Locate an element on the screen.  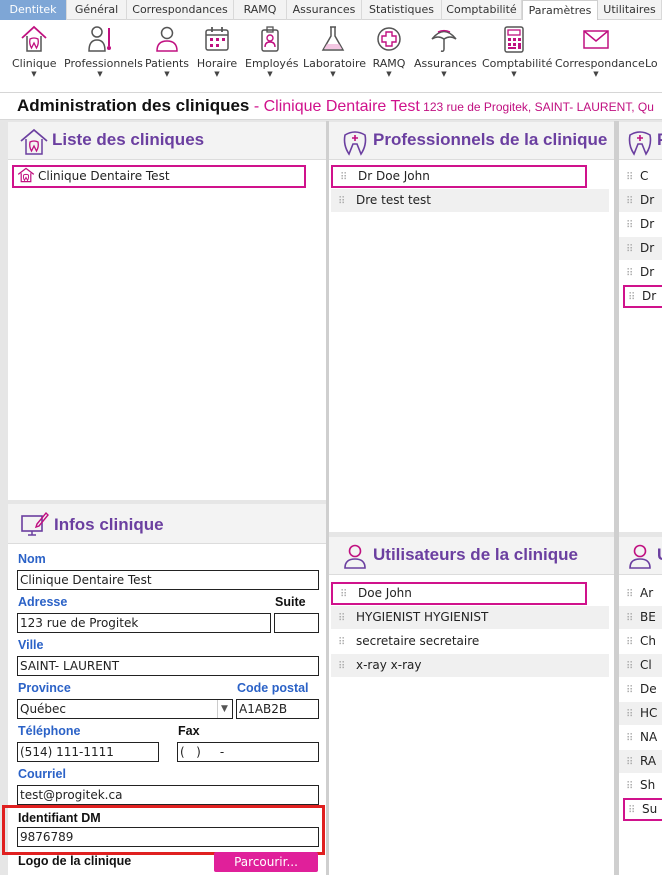
clinic-name-field: Clinique Dentaire Test is located at coordinates (168, 580).